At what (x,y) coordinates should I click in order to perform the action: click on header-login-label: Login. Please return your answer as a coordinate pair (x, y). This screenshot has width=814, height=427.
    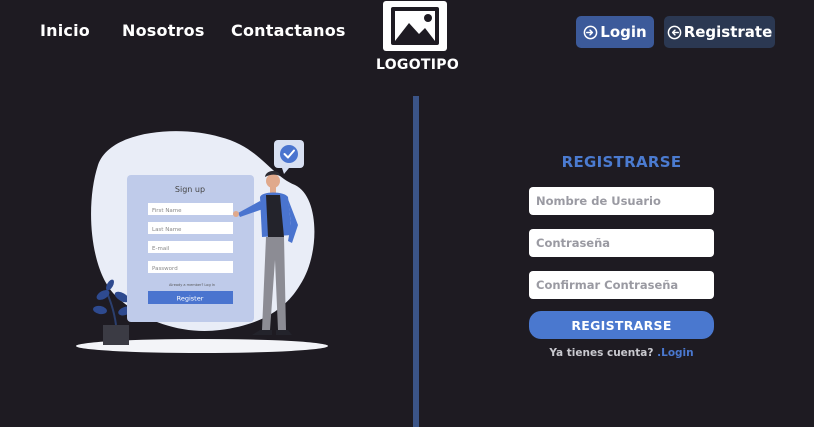
    Looking at the image, I should click on (623, 32).